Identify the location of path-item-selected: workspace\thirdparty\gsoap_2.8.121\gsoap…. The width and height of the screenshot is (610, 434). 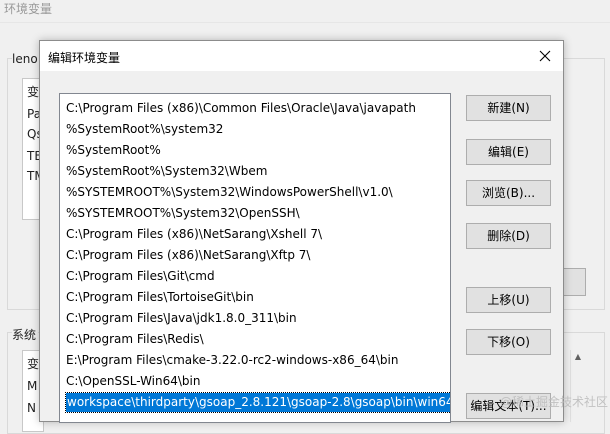
(257, 402).